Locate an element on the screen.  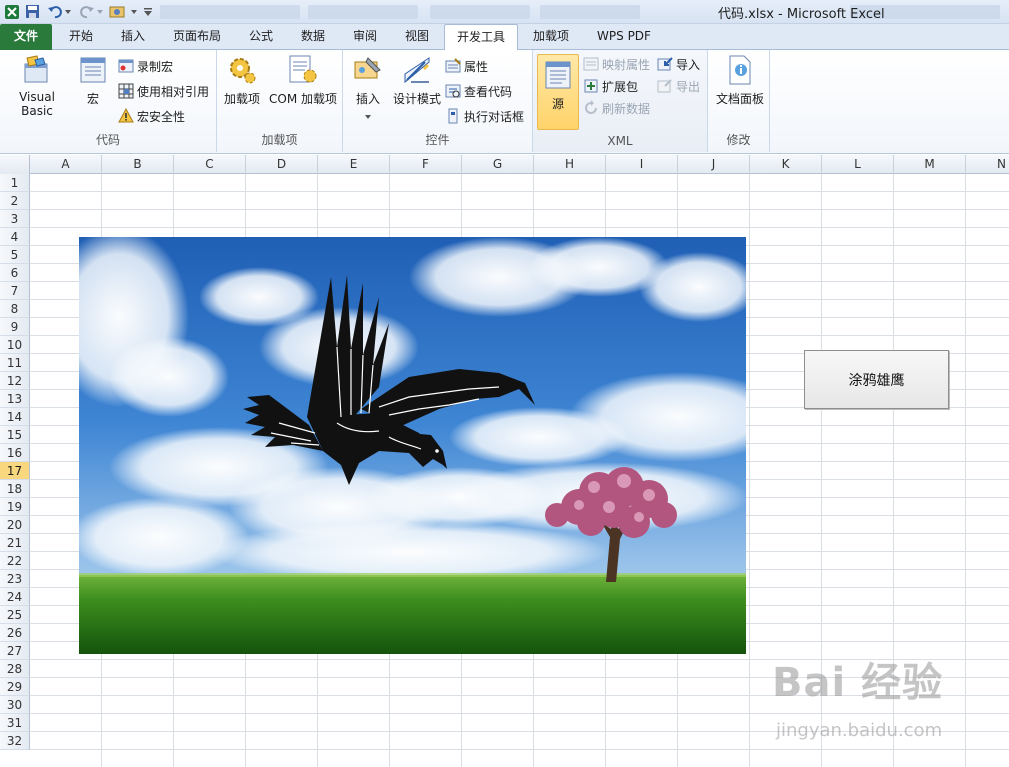
column-header: M is located at coordinates (930, 164).